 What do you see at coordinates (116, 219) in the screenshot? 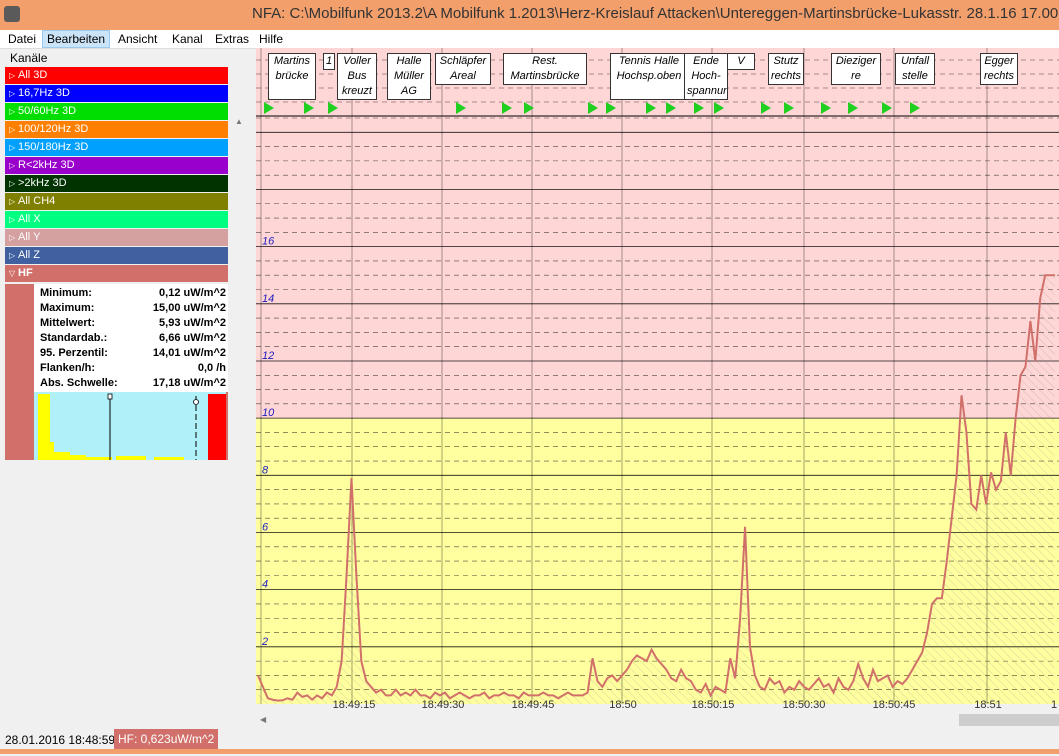
I see `channel-item: ▷ All X` at bounding box center [116, 219].